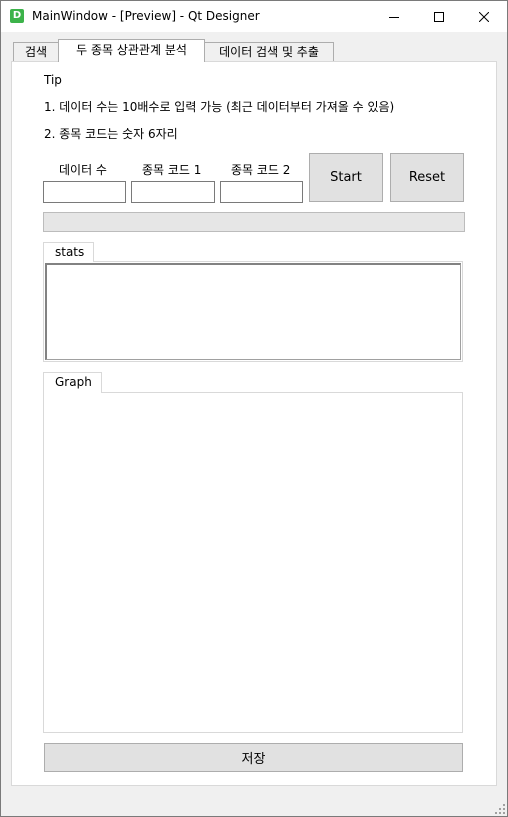 This screenshot has width=508, height=817. Describe the element at coordinates (72, 382) in the screenshot. I see `tab-graph: Graph` at that location.